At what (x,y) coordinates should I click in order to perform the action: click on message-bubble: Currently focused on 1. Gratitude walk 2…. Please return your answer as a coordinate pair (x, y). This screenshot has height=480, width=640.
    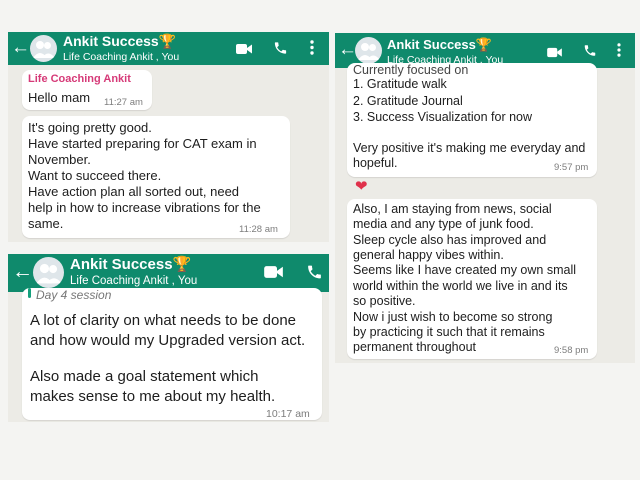
    Looking at the image, I should click on (472, 120).